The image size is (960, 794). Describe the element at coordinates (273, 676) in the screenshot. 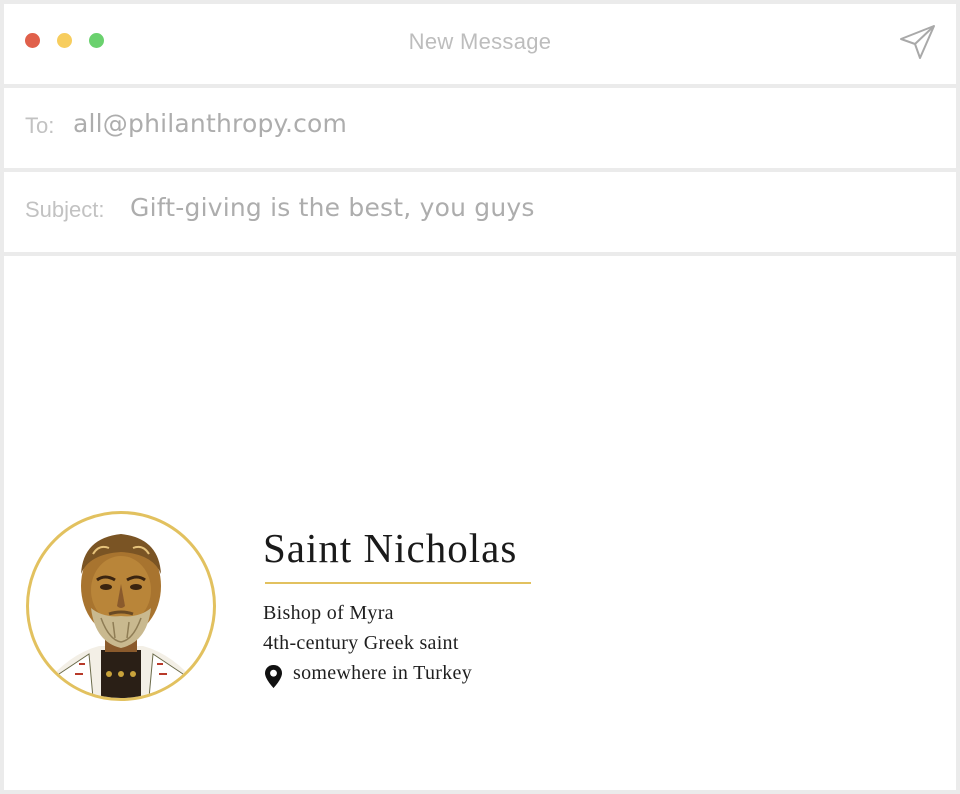

I see `map-pin-icon` at that location.